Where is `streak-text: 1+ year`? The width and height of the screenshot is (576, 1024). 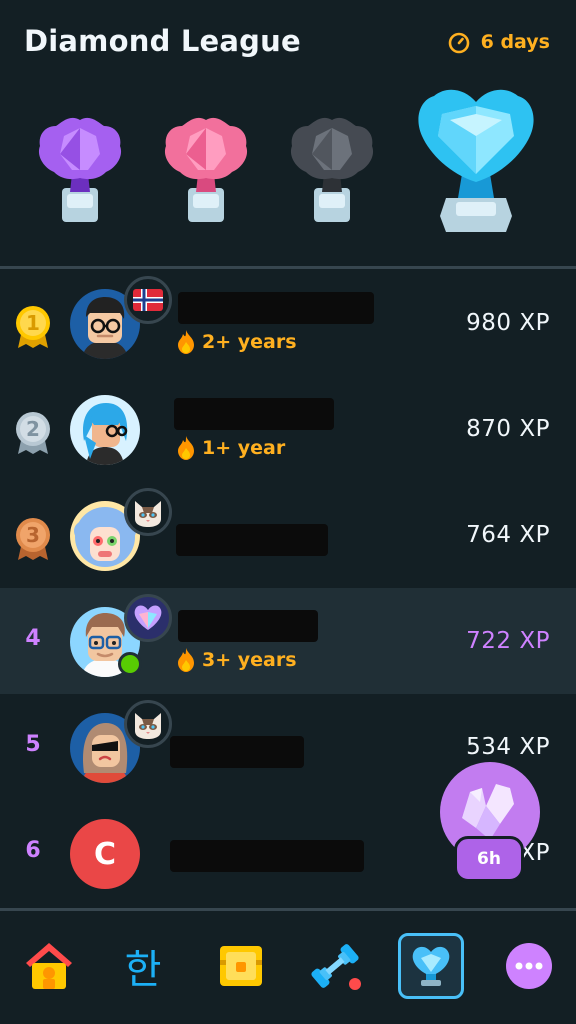
streak-text: 1+ year is located at coordinates (244, 448).